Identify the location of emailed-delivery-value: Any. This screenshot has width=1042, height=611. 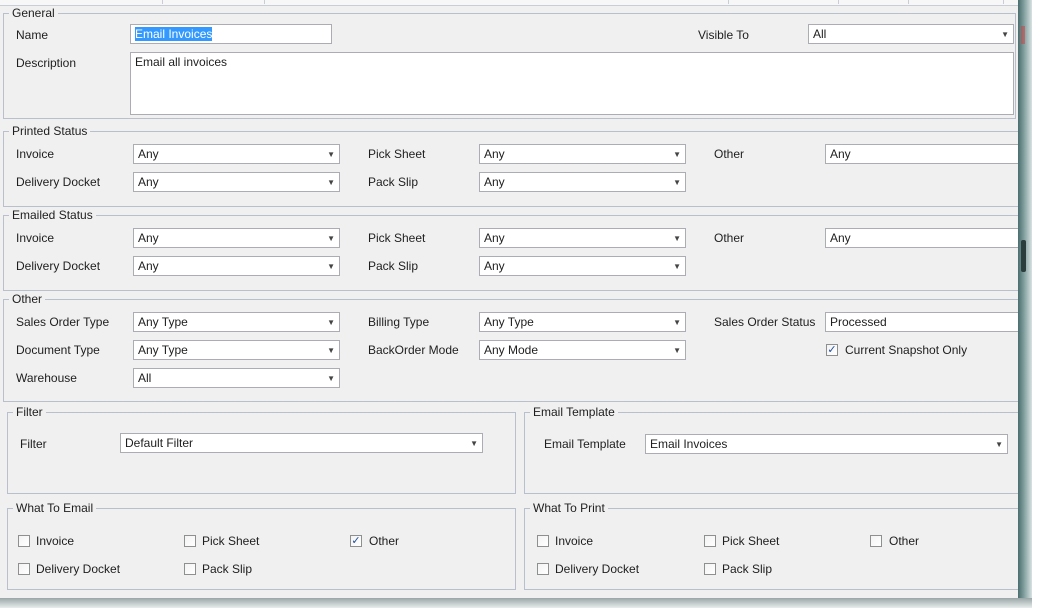
(148, 266).